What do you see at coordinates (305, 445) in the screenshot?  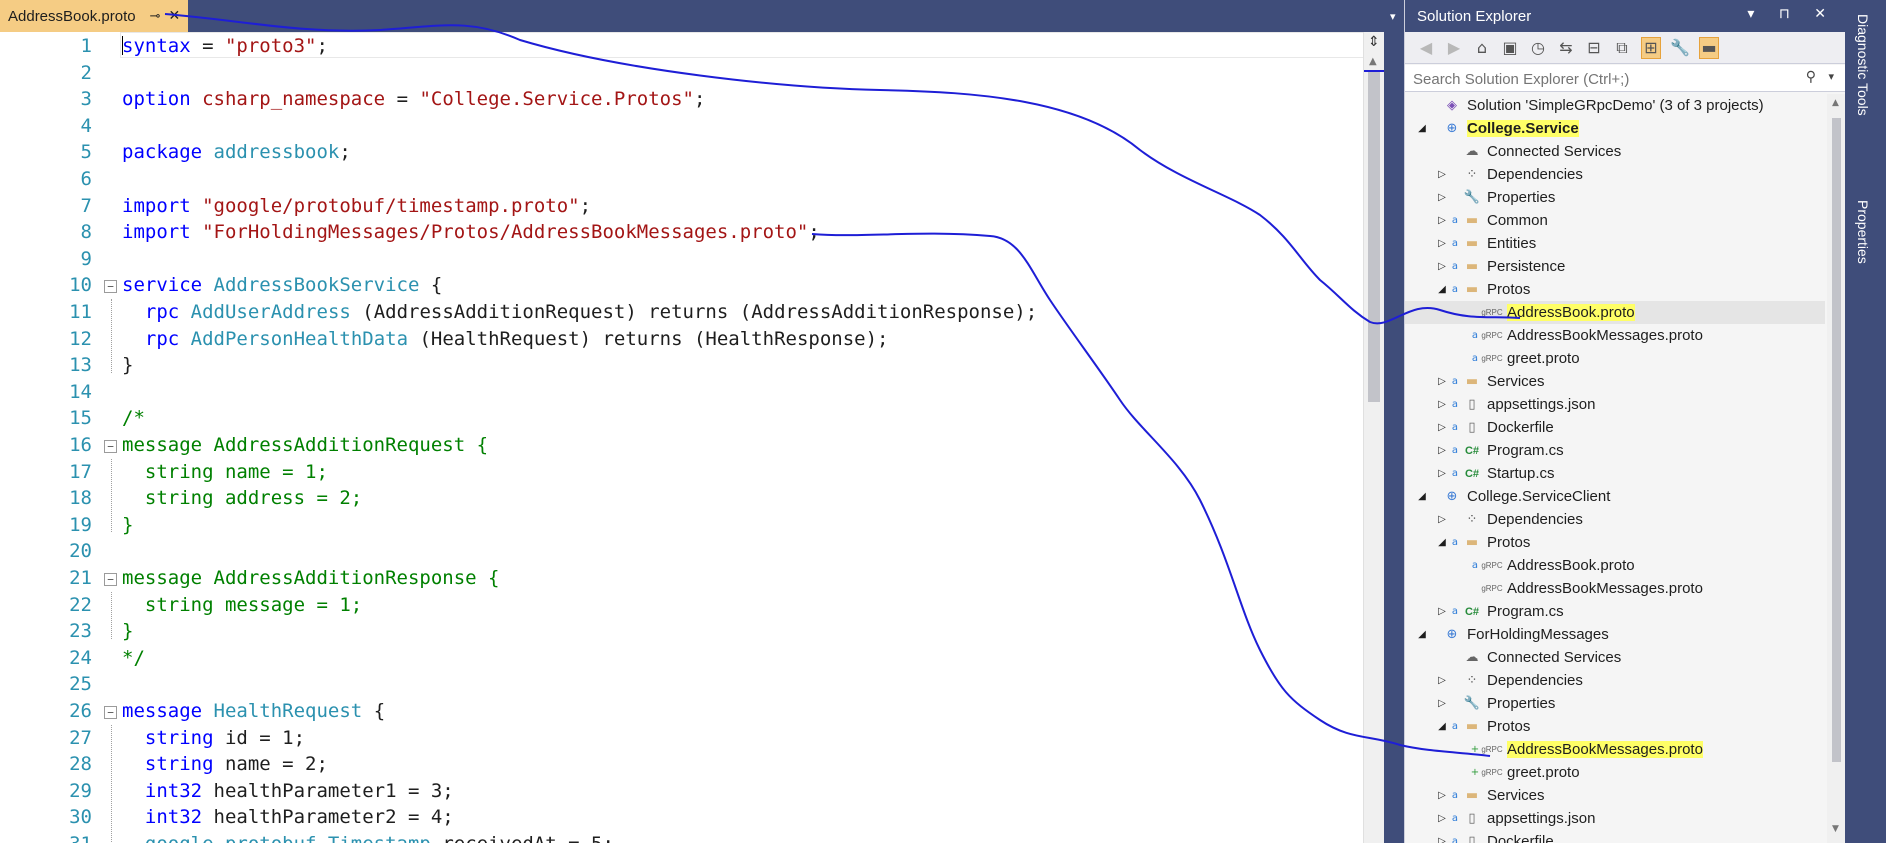 I see `code-line: message AddressAdditionRequest {` at bounding box center [305, 445].